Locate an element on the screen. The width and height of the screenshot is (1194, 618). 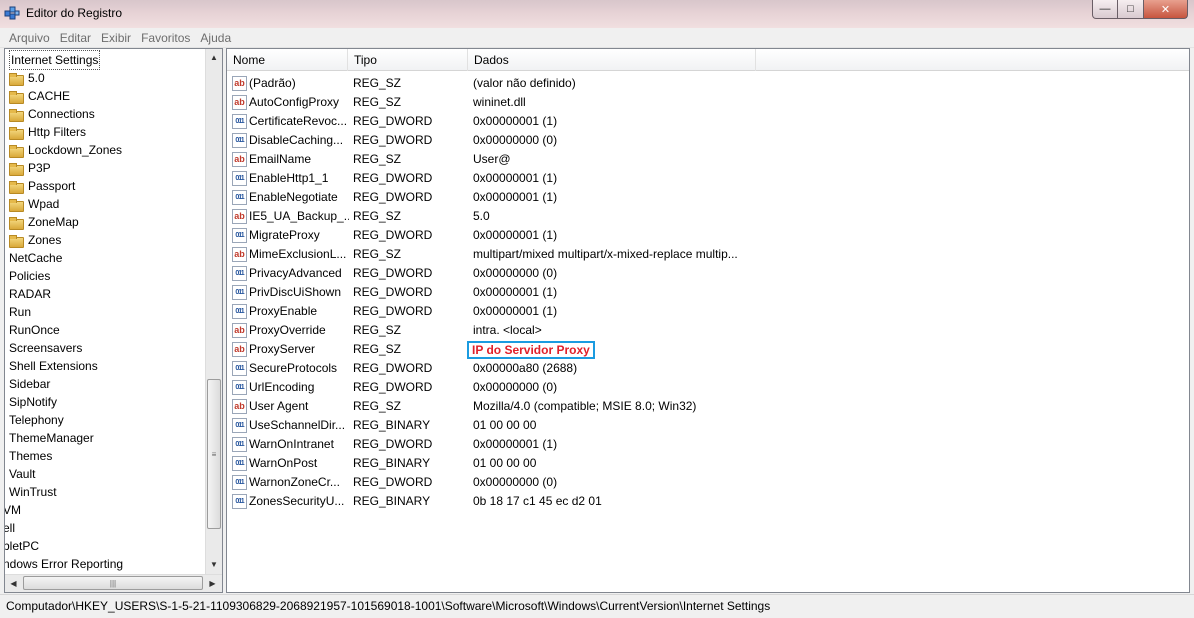
scroll-up-icon: ▲ is located at coordinates (214, 57).